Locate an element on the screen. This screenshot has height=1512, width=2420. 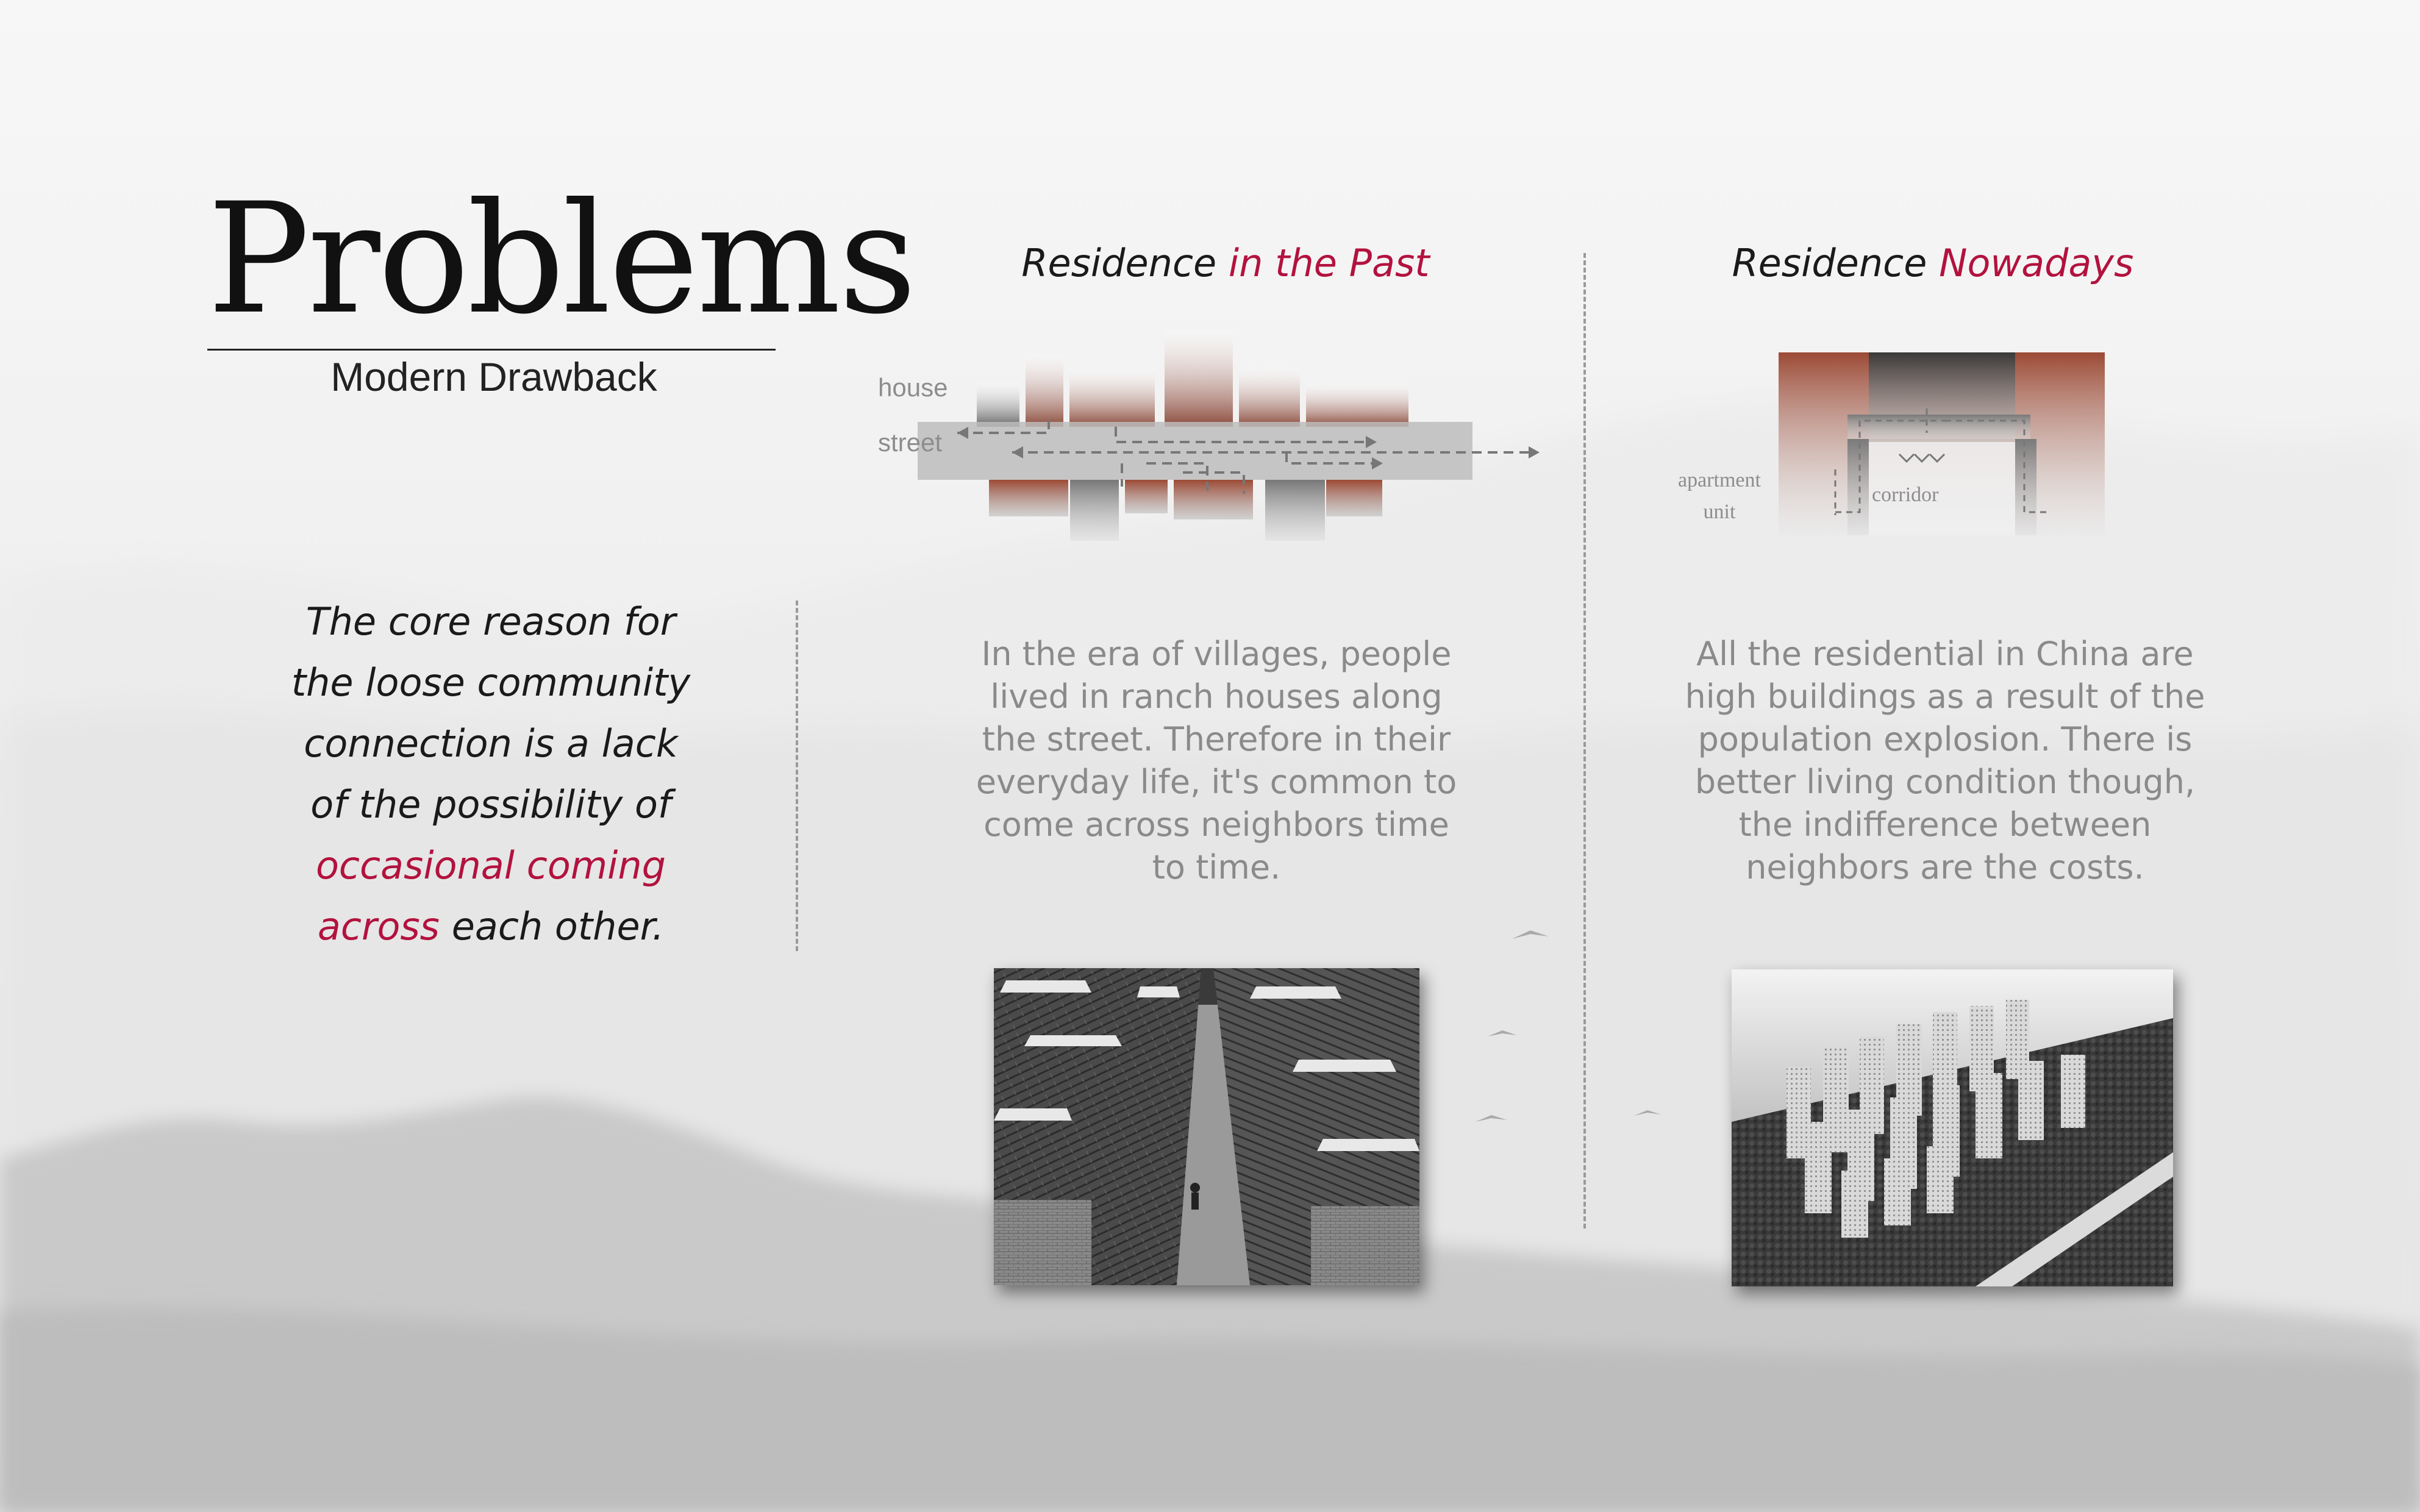
past-description-line: to time. is located at coordinates (1216, 867).